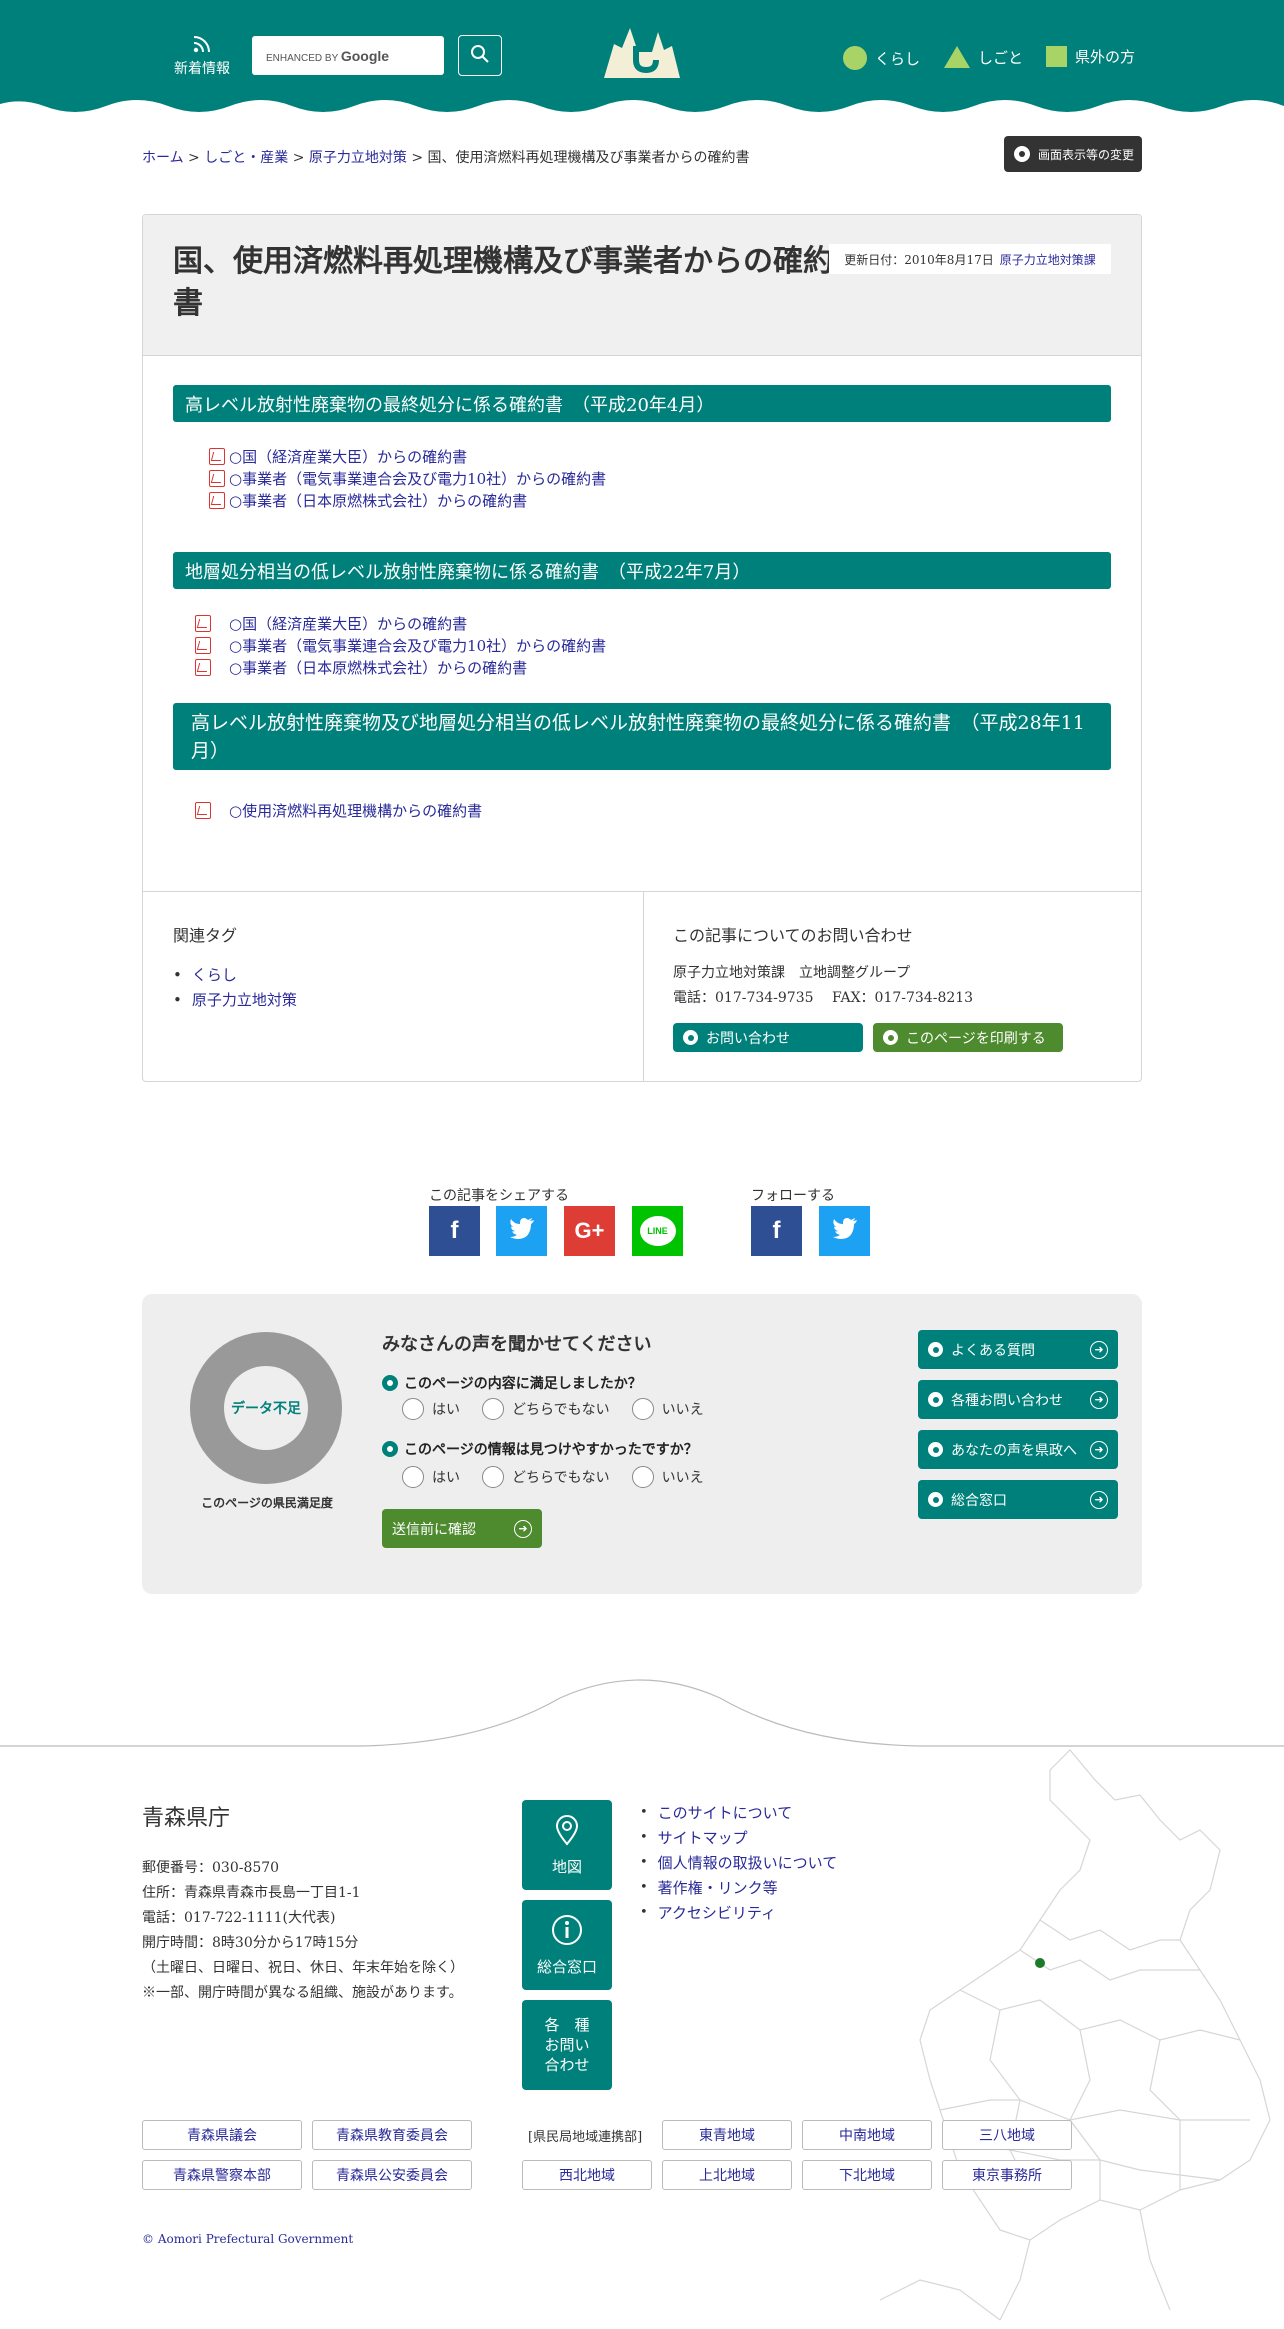 The width and height of the screenshot is (1284, 2329). I want to click on footer-link-item: アクセシビリティ, so click(738, 1912).